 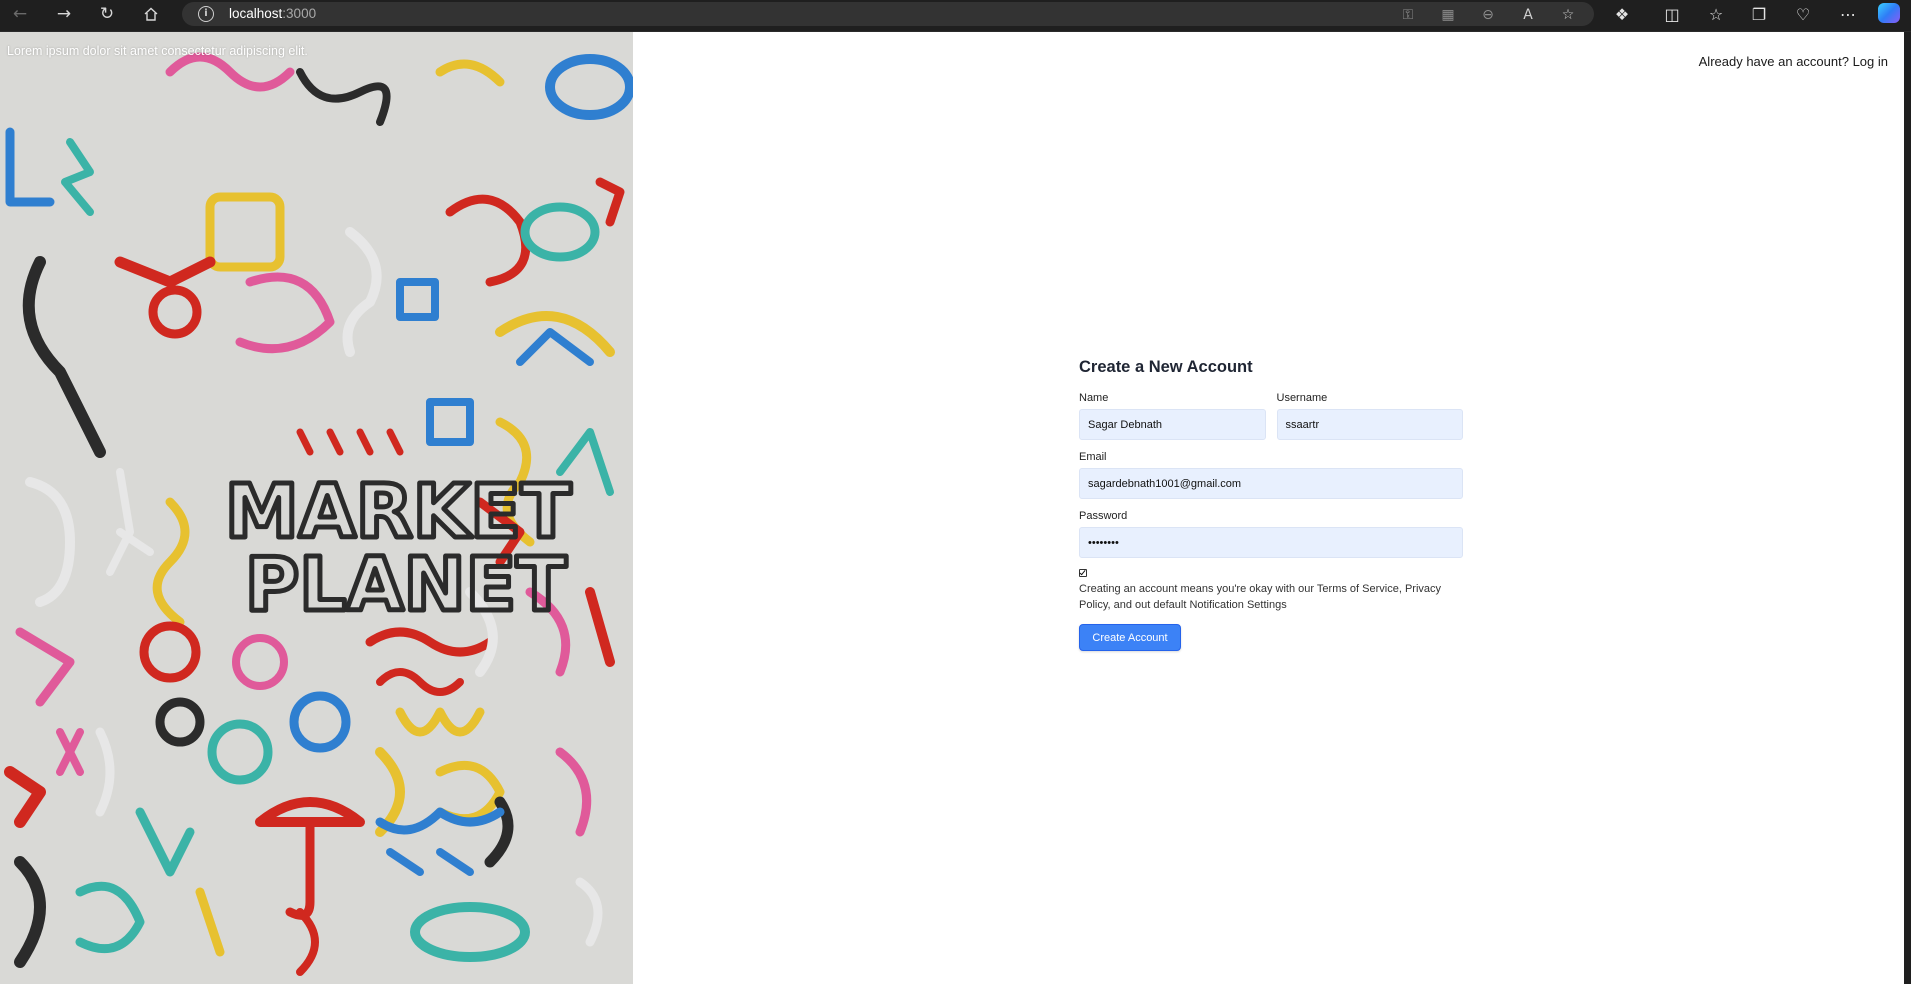 What do you see at coordinates (107, 14) in the screenshot?
I see `refresh-icon: ↻` at bounding box center [107, 14].